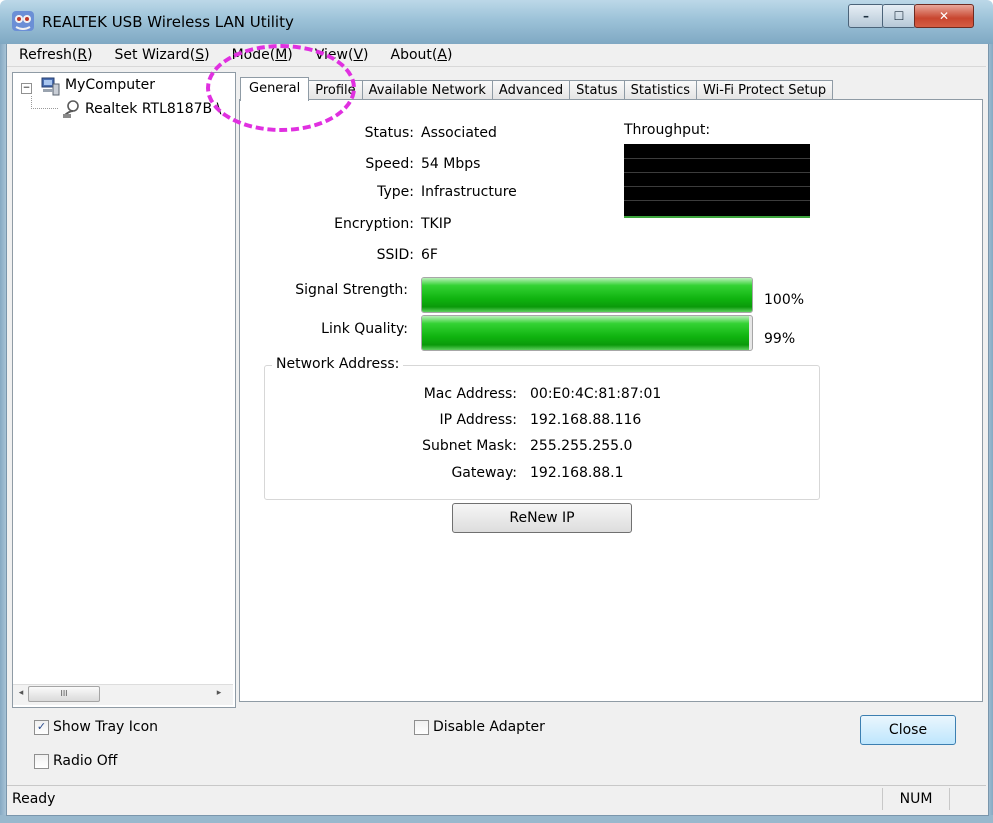 Image resolution: width=993 pixels, height=823 pixels. Describe the element at coordinates (780, 339) in the screenshot. I see `link-quality-value: 99%` at that location.